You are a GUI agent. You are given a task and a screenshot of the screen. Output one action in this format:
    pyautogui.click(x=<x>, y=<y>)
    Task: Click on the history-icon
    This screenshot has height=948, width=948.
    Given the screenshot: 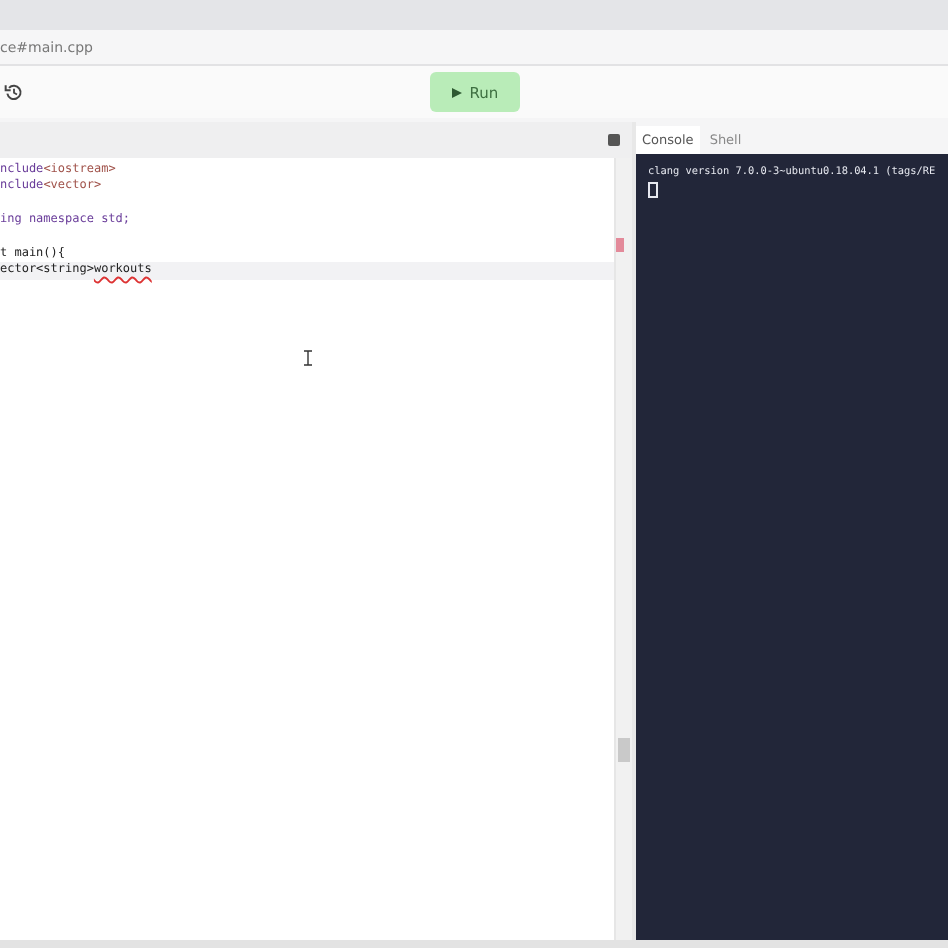 What is the action you would take?
    pyautogui.click(x=14, y=92)
    